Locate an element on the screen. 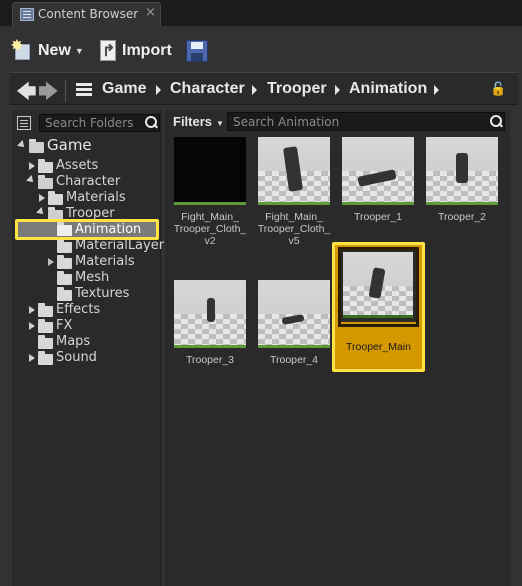  asset-label: Trooper_3 is located at coordinates (210, 360).